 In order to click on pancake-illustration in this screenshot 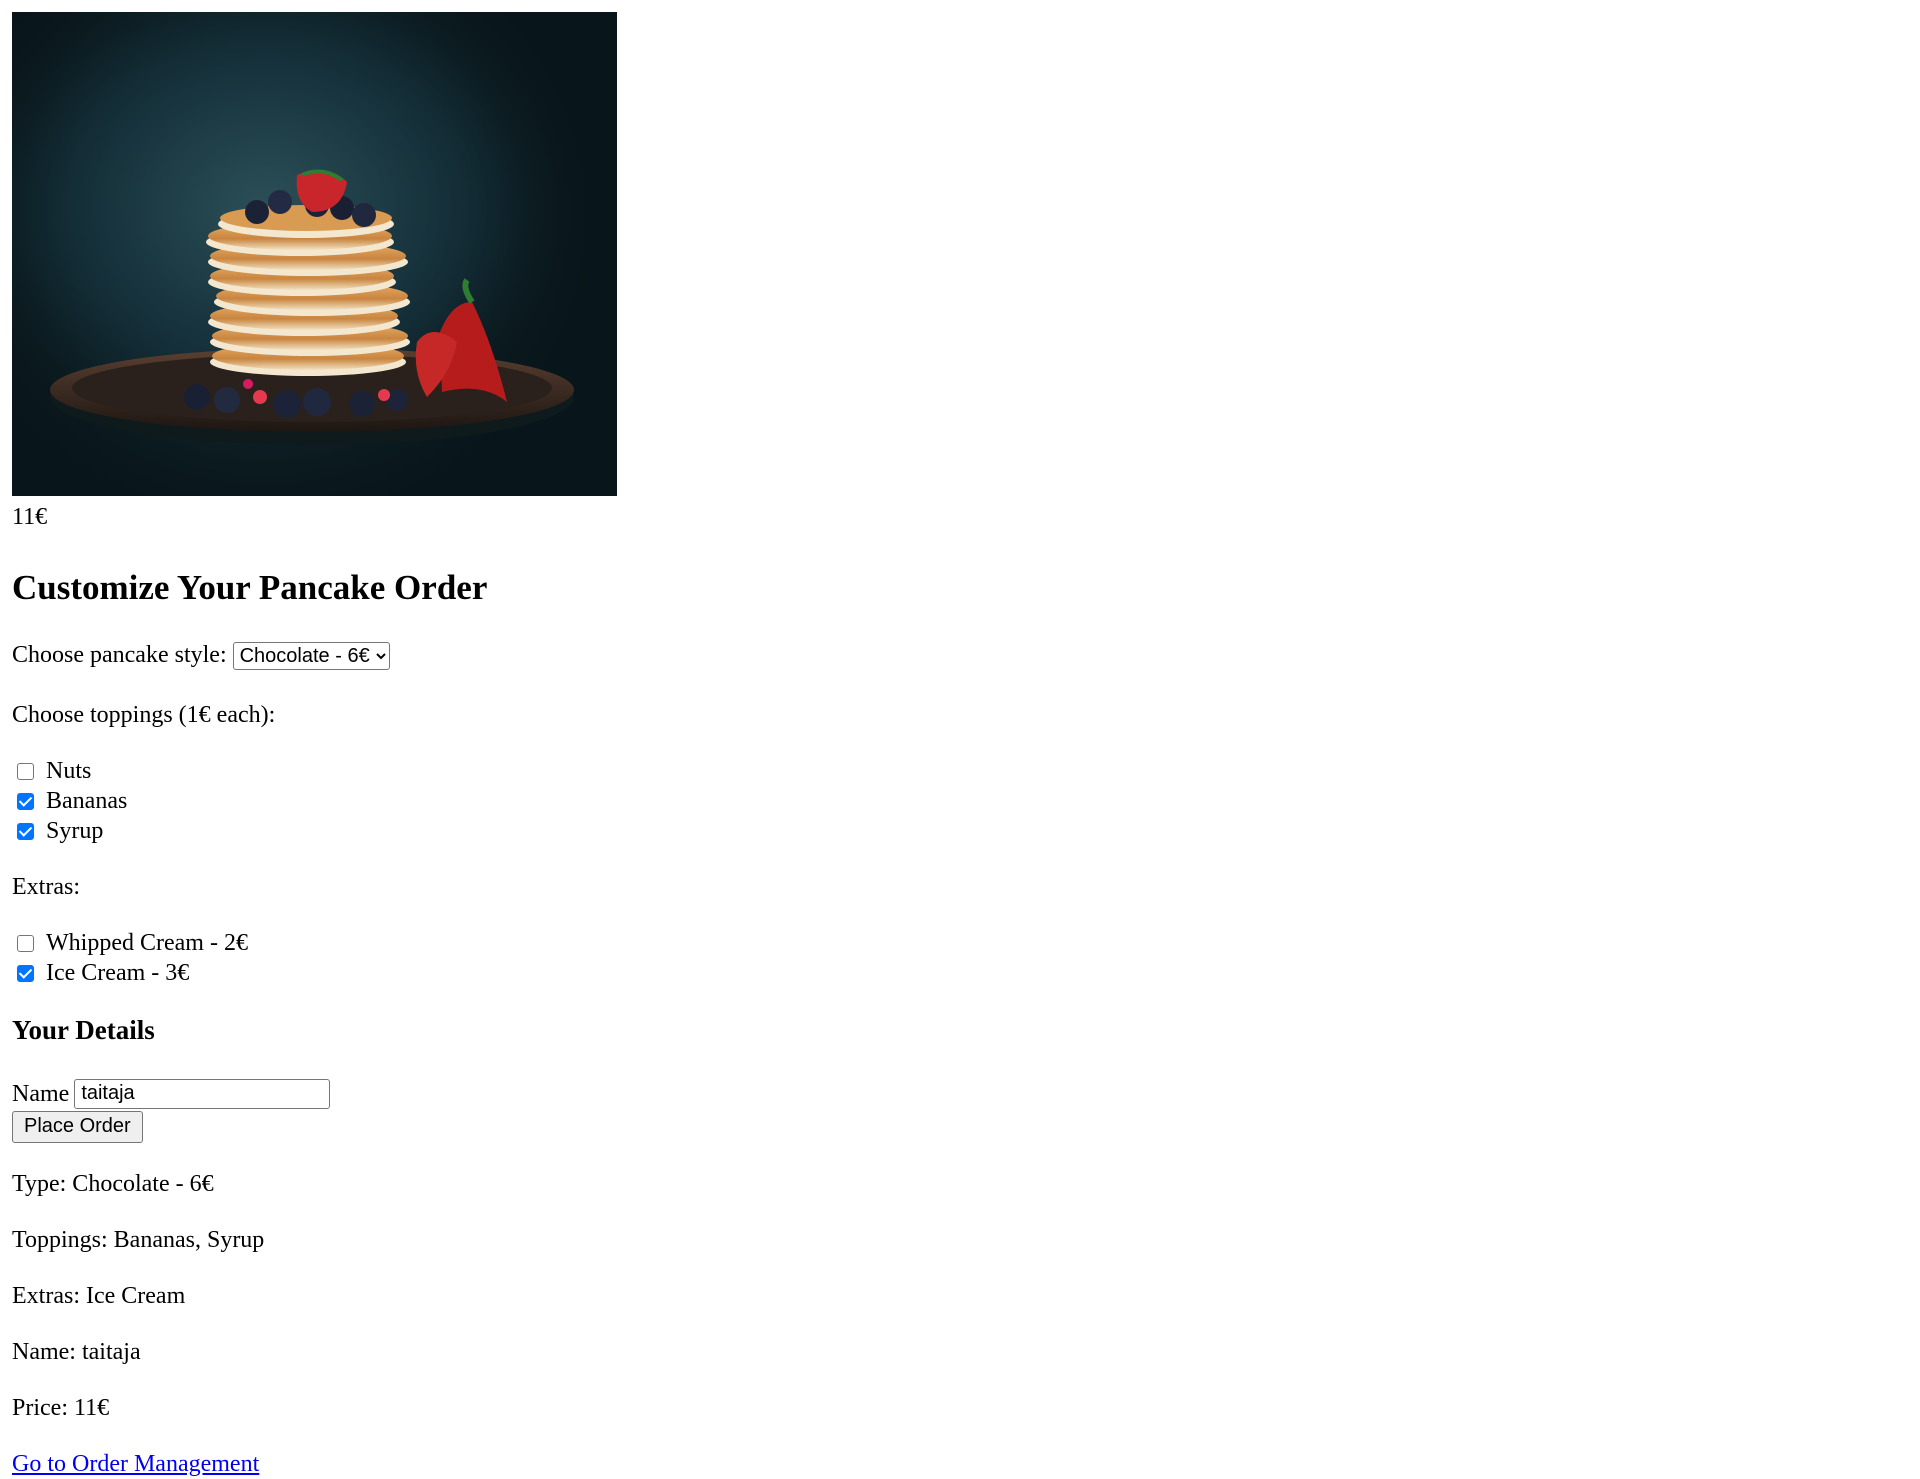, I will do `click(314, 254)`.